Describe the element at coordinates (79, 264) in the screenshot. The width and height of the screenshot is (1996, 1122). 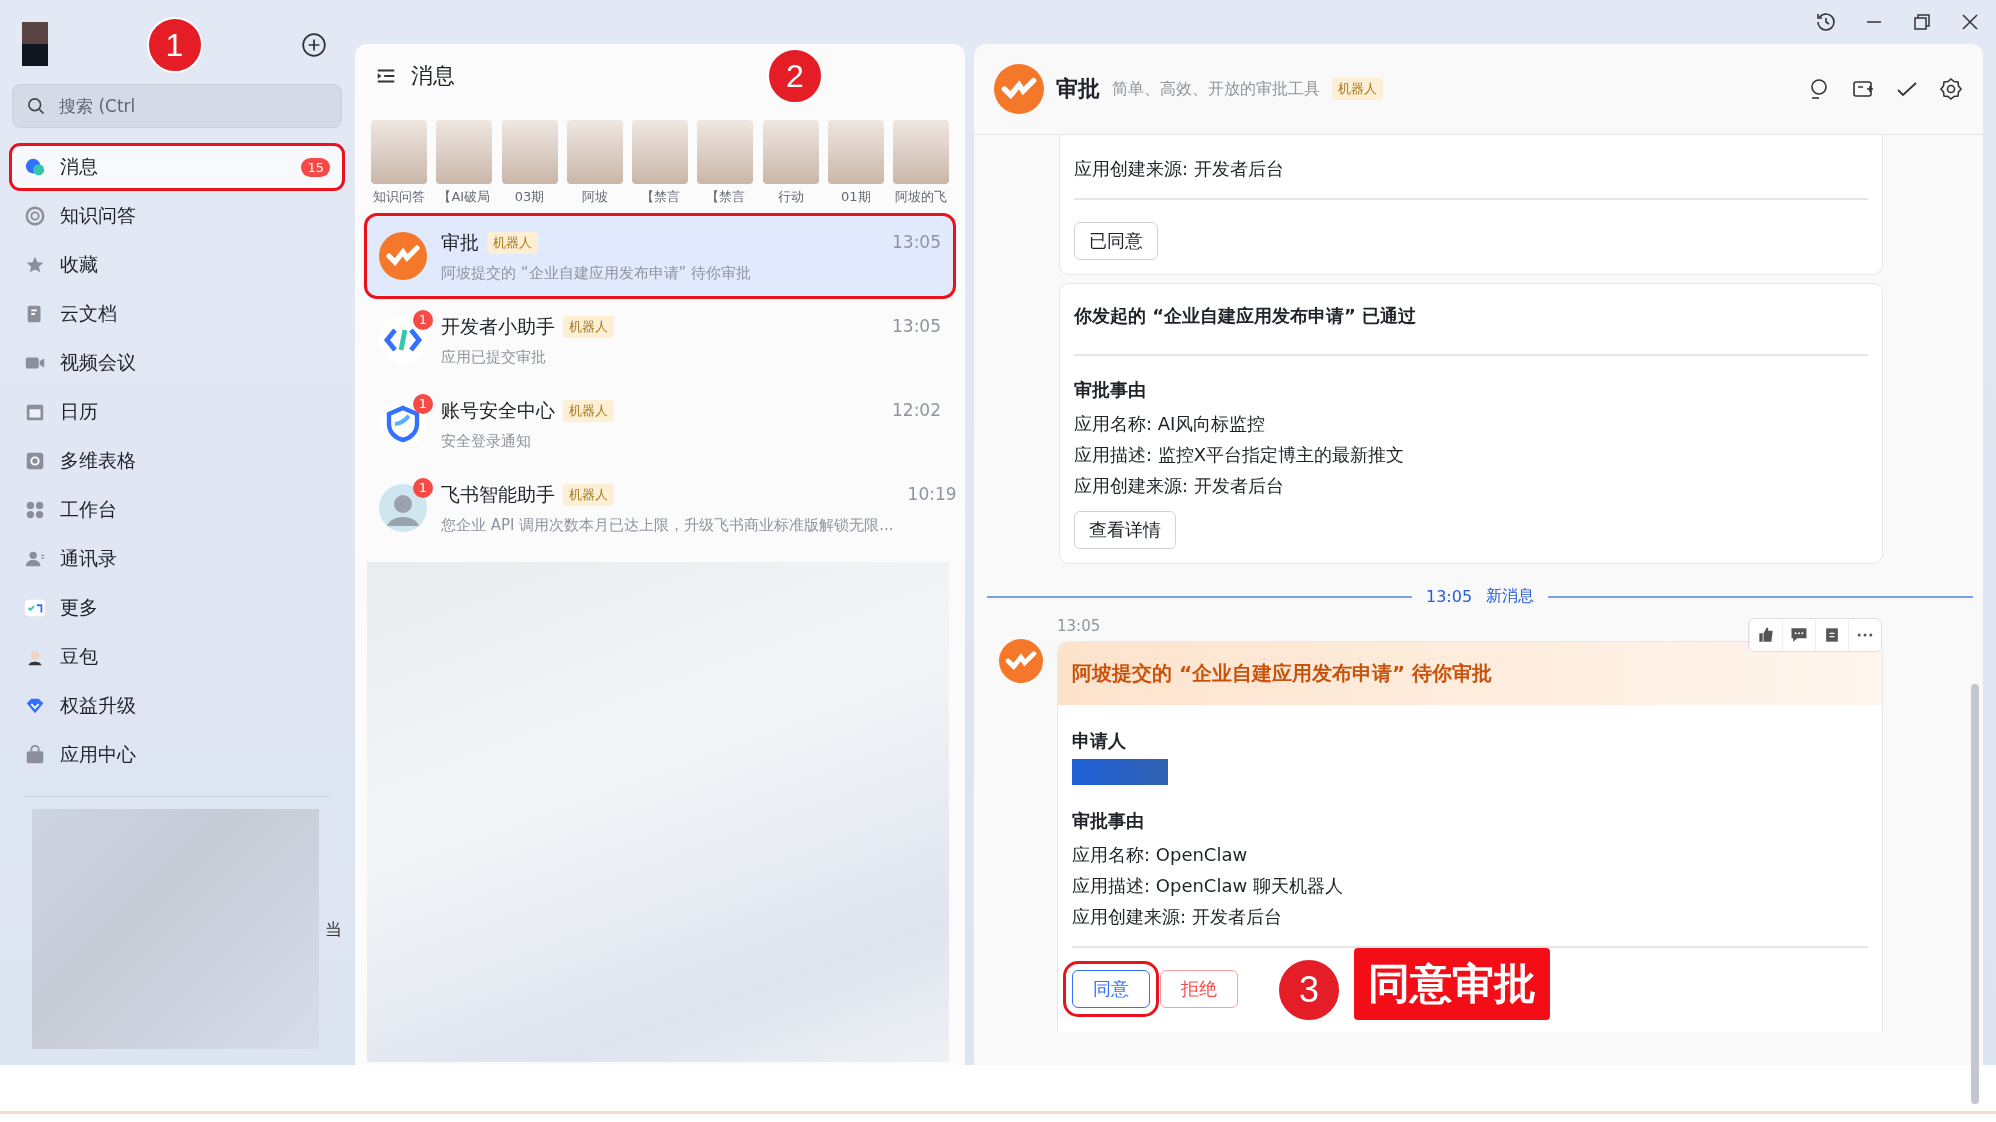
I see `nav-label: 收藏` at that location.